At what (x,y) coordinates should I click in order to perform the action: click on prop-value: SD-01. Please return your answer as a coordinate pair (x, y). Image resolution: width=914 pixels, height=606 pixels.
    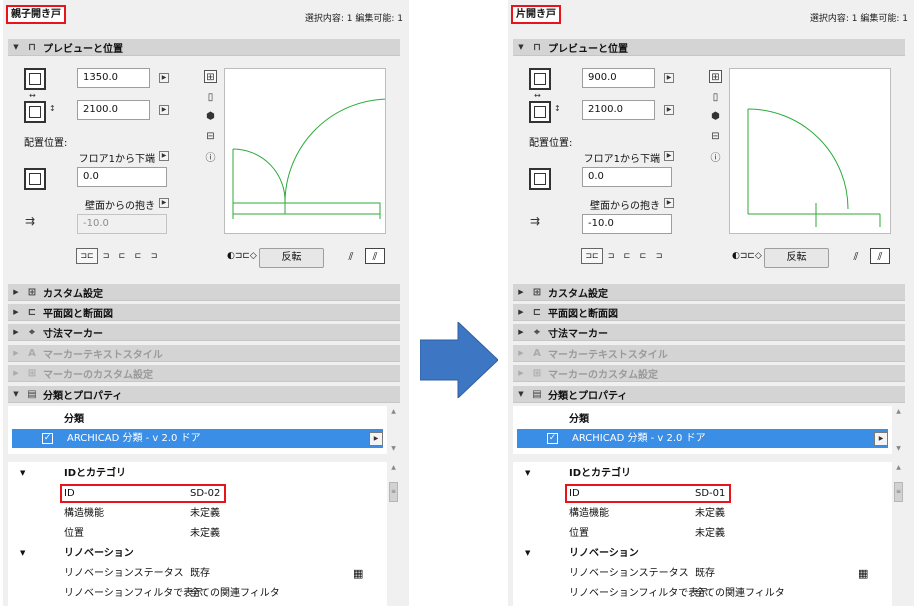
    Looking at the image, I should click on (710, 493).